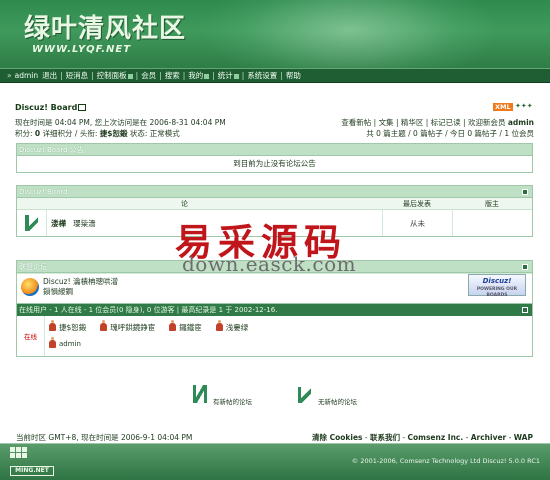  I want to click on footer-logo: MING.NET, so click(32, 471).